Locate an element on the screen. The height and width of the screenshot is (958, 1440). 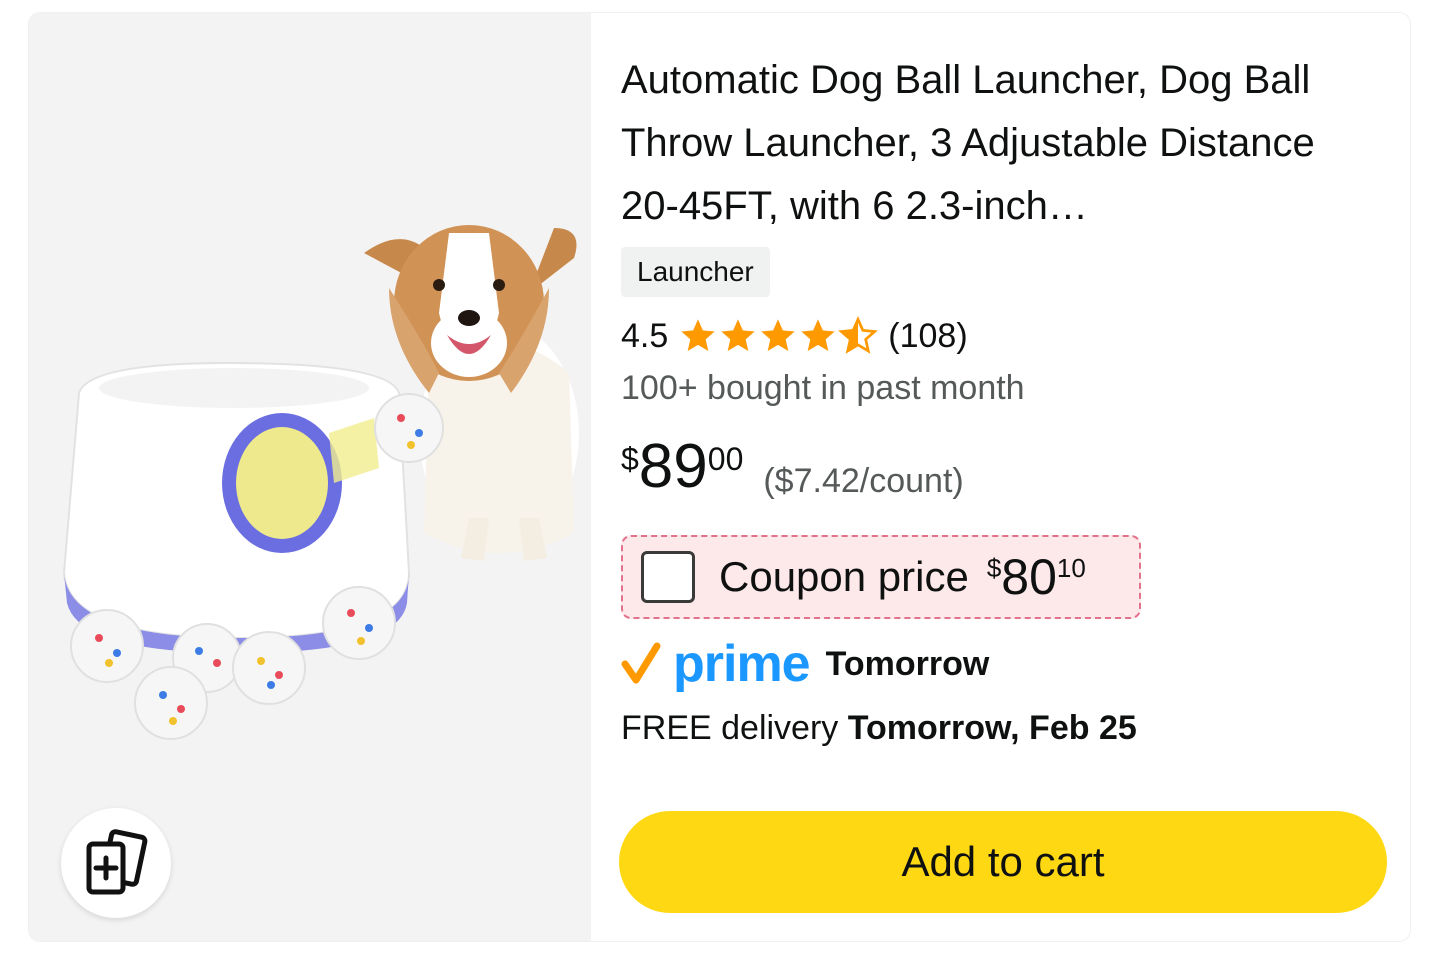
rating-row: 4.5 (108) is located at coordinates (794, 336).